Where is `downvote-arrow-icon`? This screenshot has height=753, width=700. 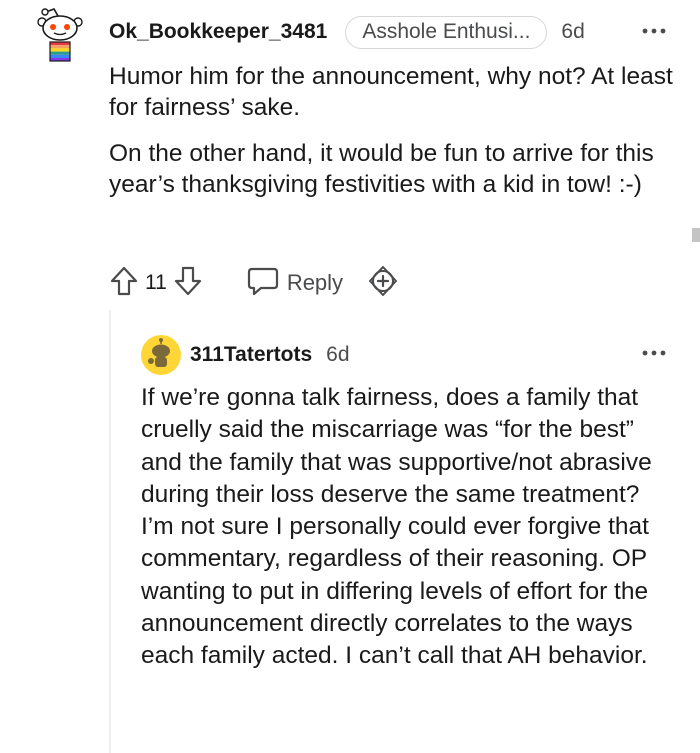
downvote-arrow-icon is located at coordinates (188, 283).